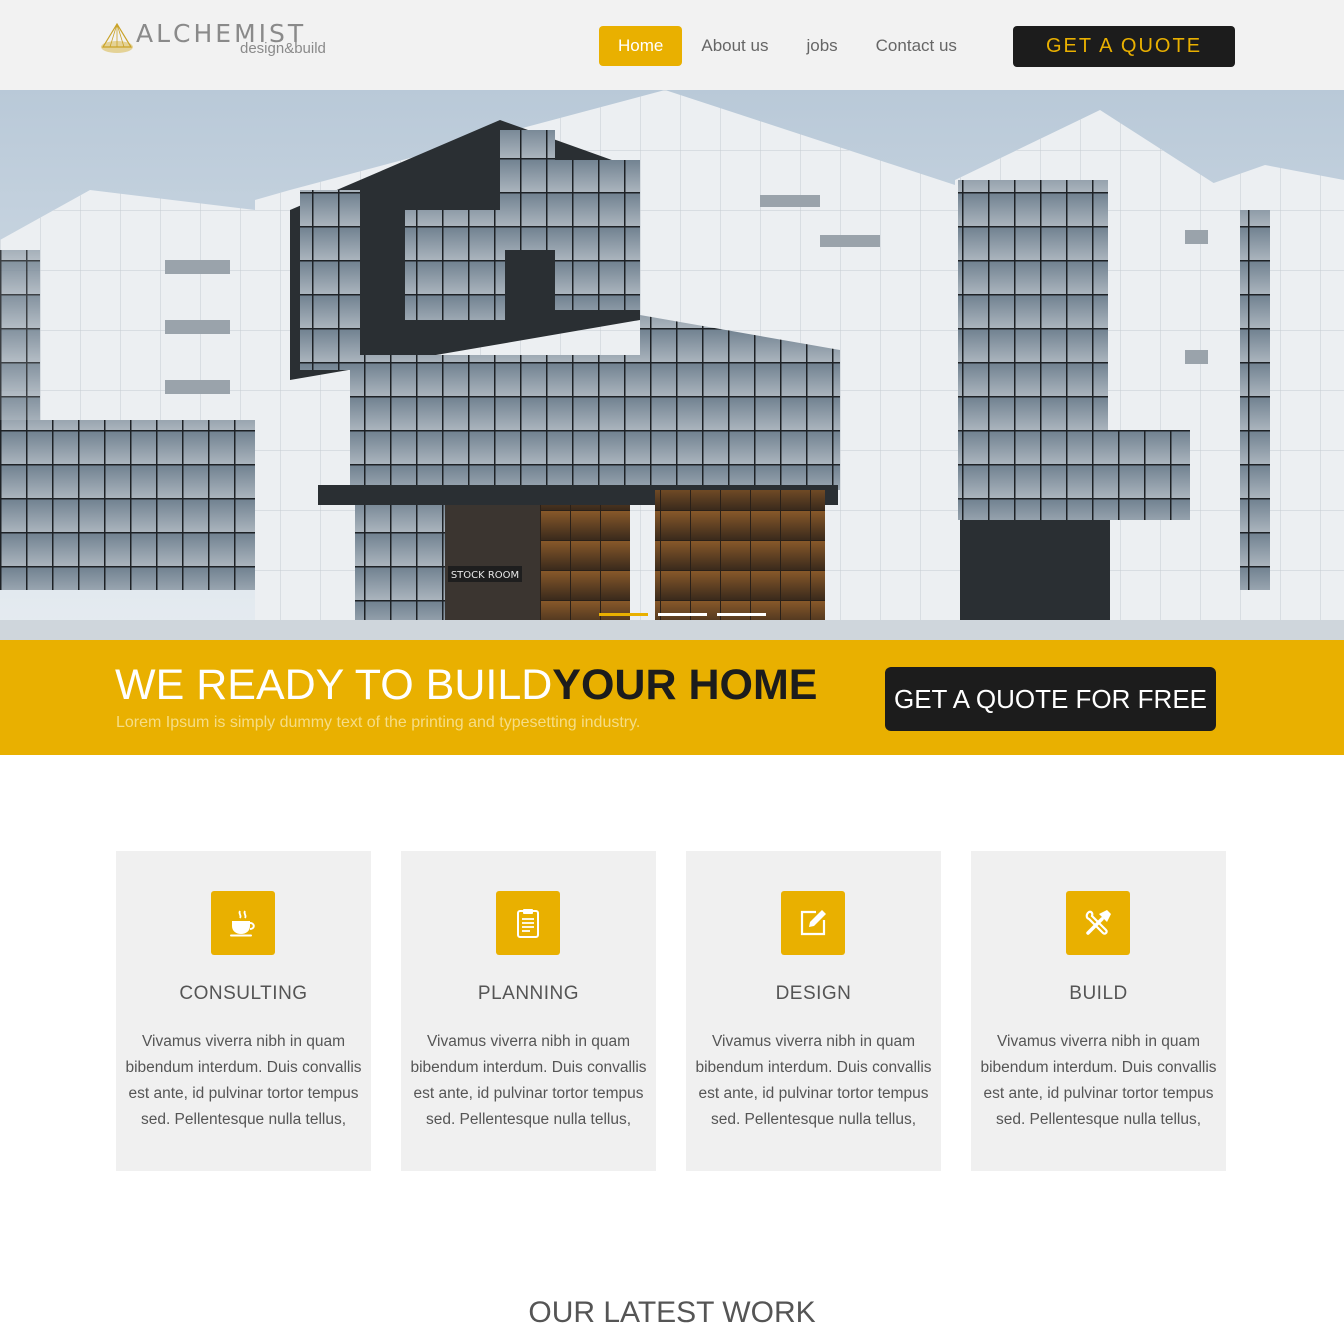 This screenshot has height=1344, width=1344. I want to click on service-title: PLANNING, so click(528, 993).